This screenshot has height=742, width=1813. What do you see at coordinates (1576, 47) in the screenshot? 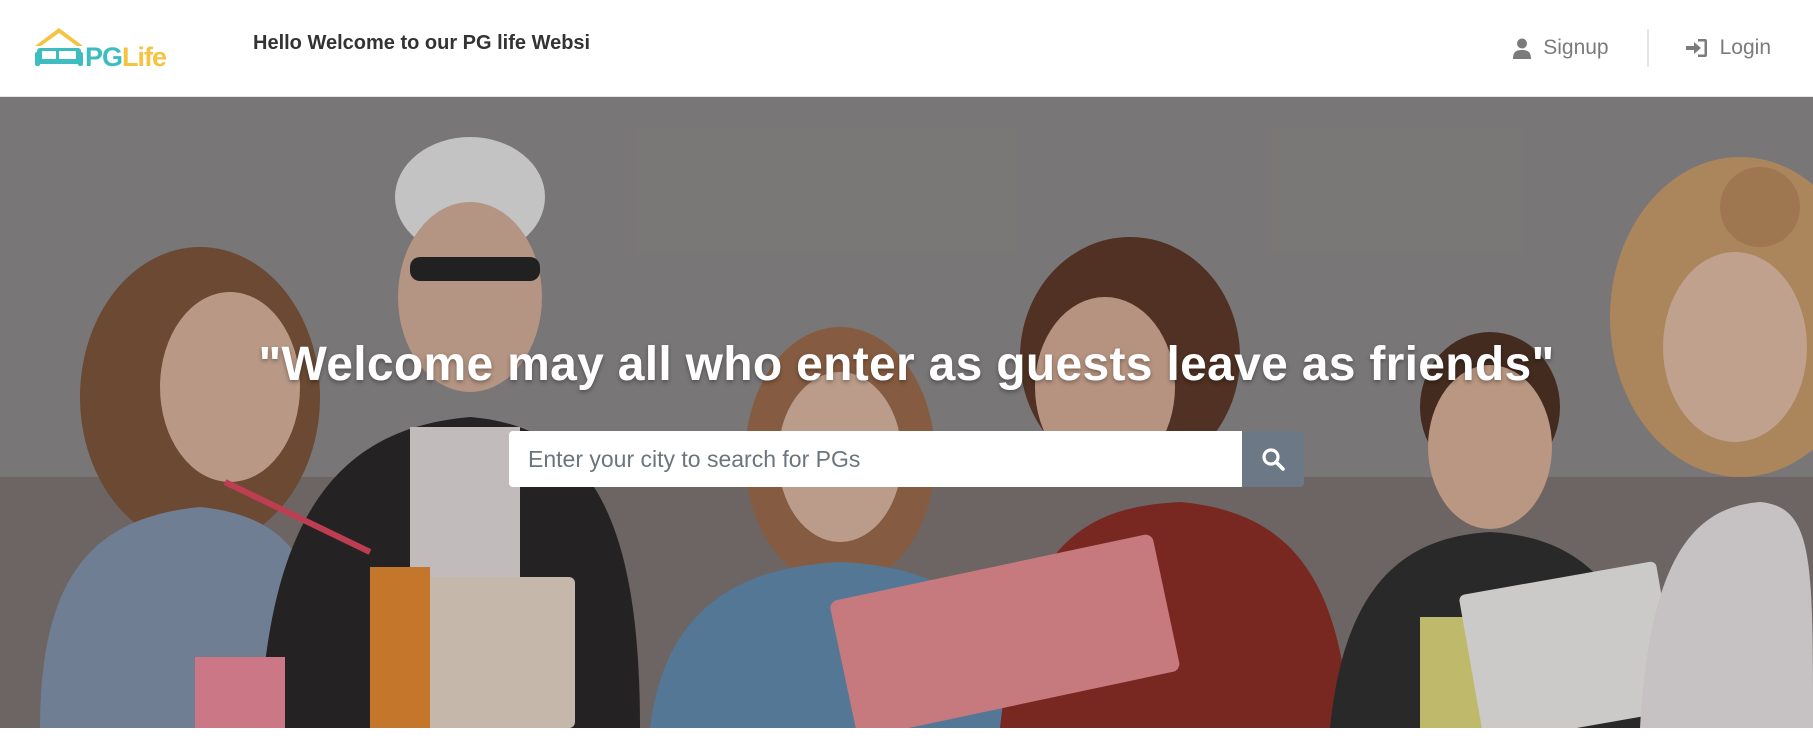
I see `signup-label: Signup` at bounding box center [1576, 47].